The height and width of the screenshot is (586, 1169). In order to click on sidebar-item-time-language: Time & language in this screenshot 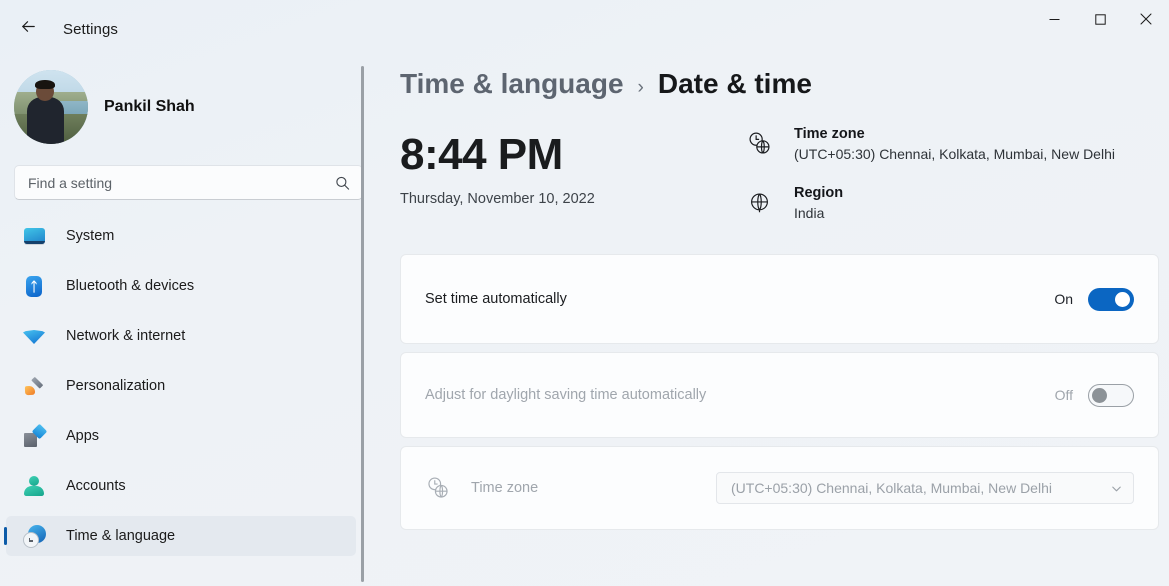, I will do `click(181, 536)`.